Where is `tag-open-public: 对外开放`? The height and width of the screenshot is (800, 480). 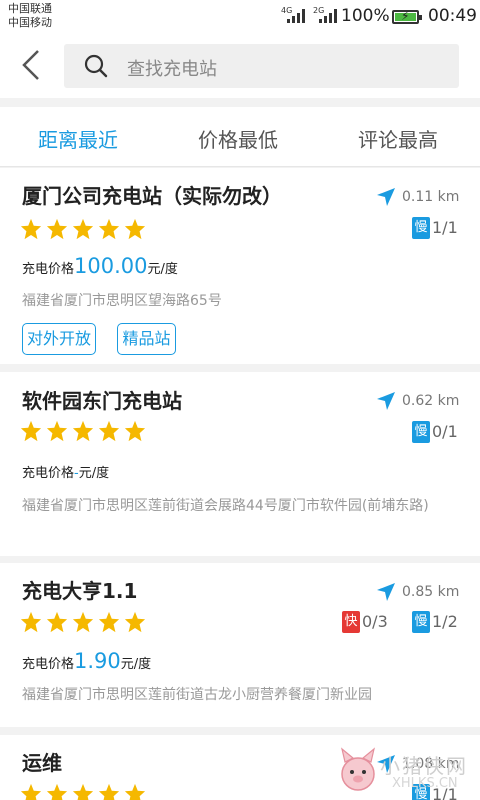 tag-open-public: 对外开放 is located at coordinates (59, 339).